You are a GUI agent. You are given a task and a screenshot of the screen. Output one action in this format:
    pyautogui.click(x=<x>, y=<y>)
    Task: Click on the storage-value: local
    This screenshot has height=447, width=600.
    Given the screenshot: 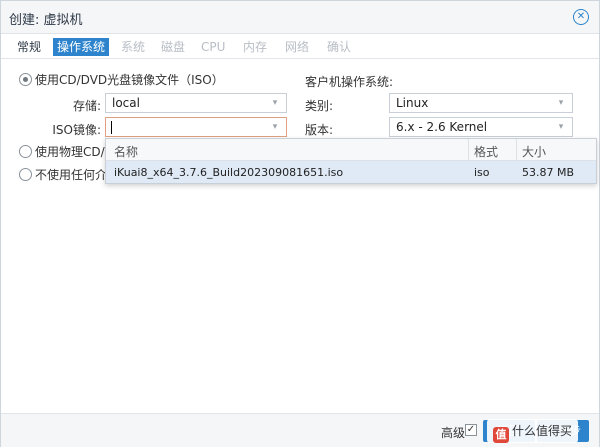 What is the action you would take?
    pyautogui.click(x=126, y=103)
    